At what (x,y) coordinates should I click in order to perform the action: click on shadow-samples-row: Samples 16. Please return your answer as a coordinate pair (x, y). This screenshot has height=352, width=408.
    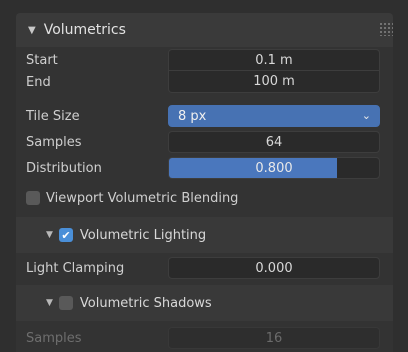
    Looking at the image, I should click on (204, 338).